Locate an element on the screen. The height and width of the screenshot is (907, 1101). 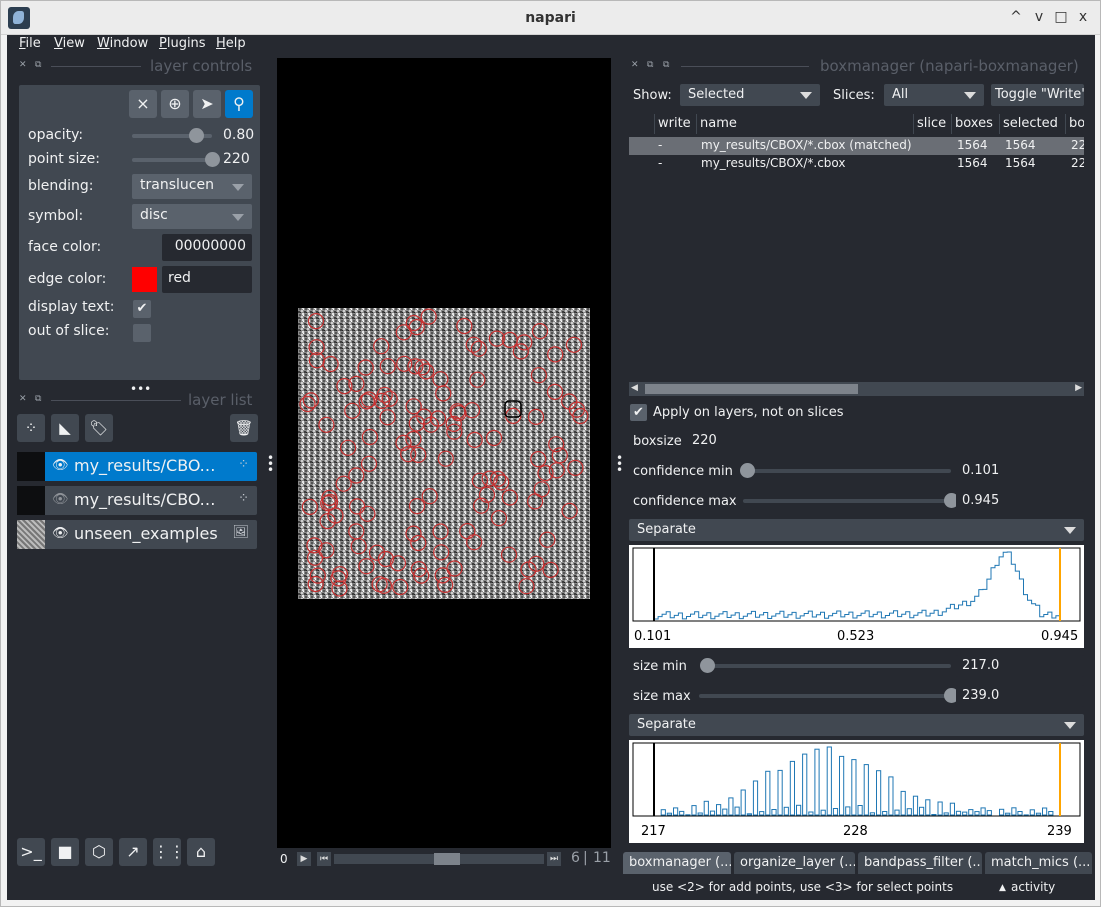
dims-slider-handle is located at coordinates (447, 859).